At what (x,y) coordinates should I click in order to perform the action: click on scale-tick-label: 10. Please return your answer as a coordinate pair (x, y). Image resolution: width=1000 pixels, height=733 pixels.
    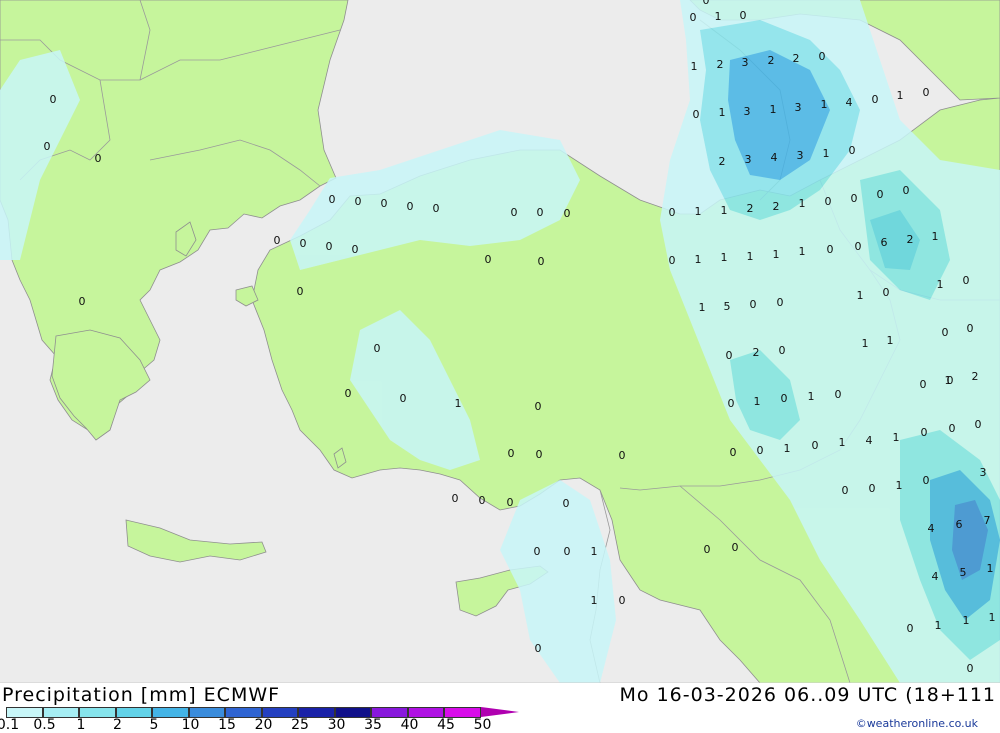
    Looking at the image, I should click on (190, 725).